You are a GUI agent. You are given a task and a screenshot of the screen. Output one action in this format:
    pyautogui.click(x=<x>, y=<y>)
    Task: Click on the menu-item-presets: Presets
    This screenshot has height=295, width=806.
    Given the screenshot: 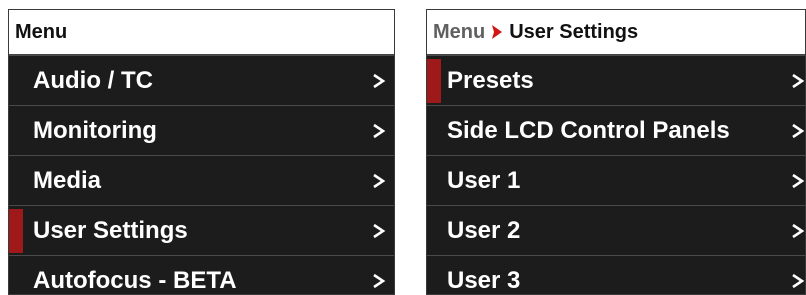 What is the action you would take?
    pyautogui.click(x=616, y=80)
    